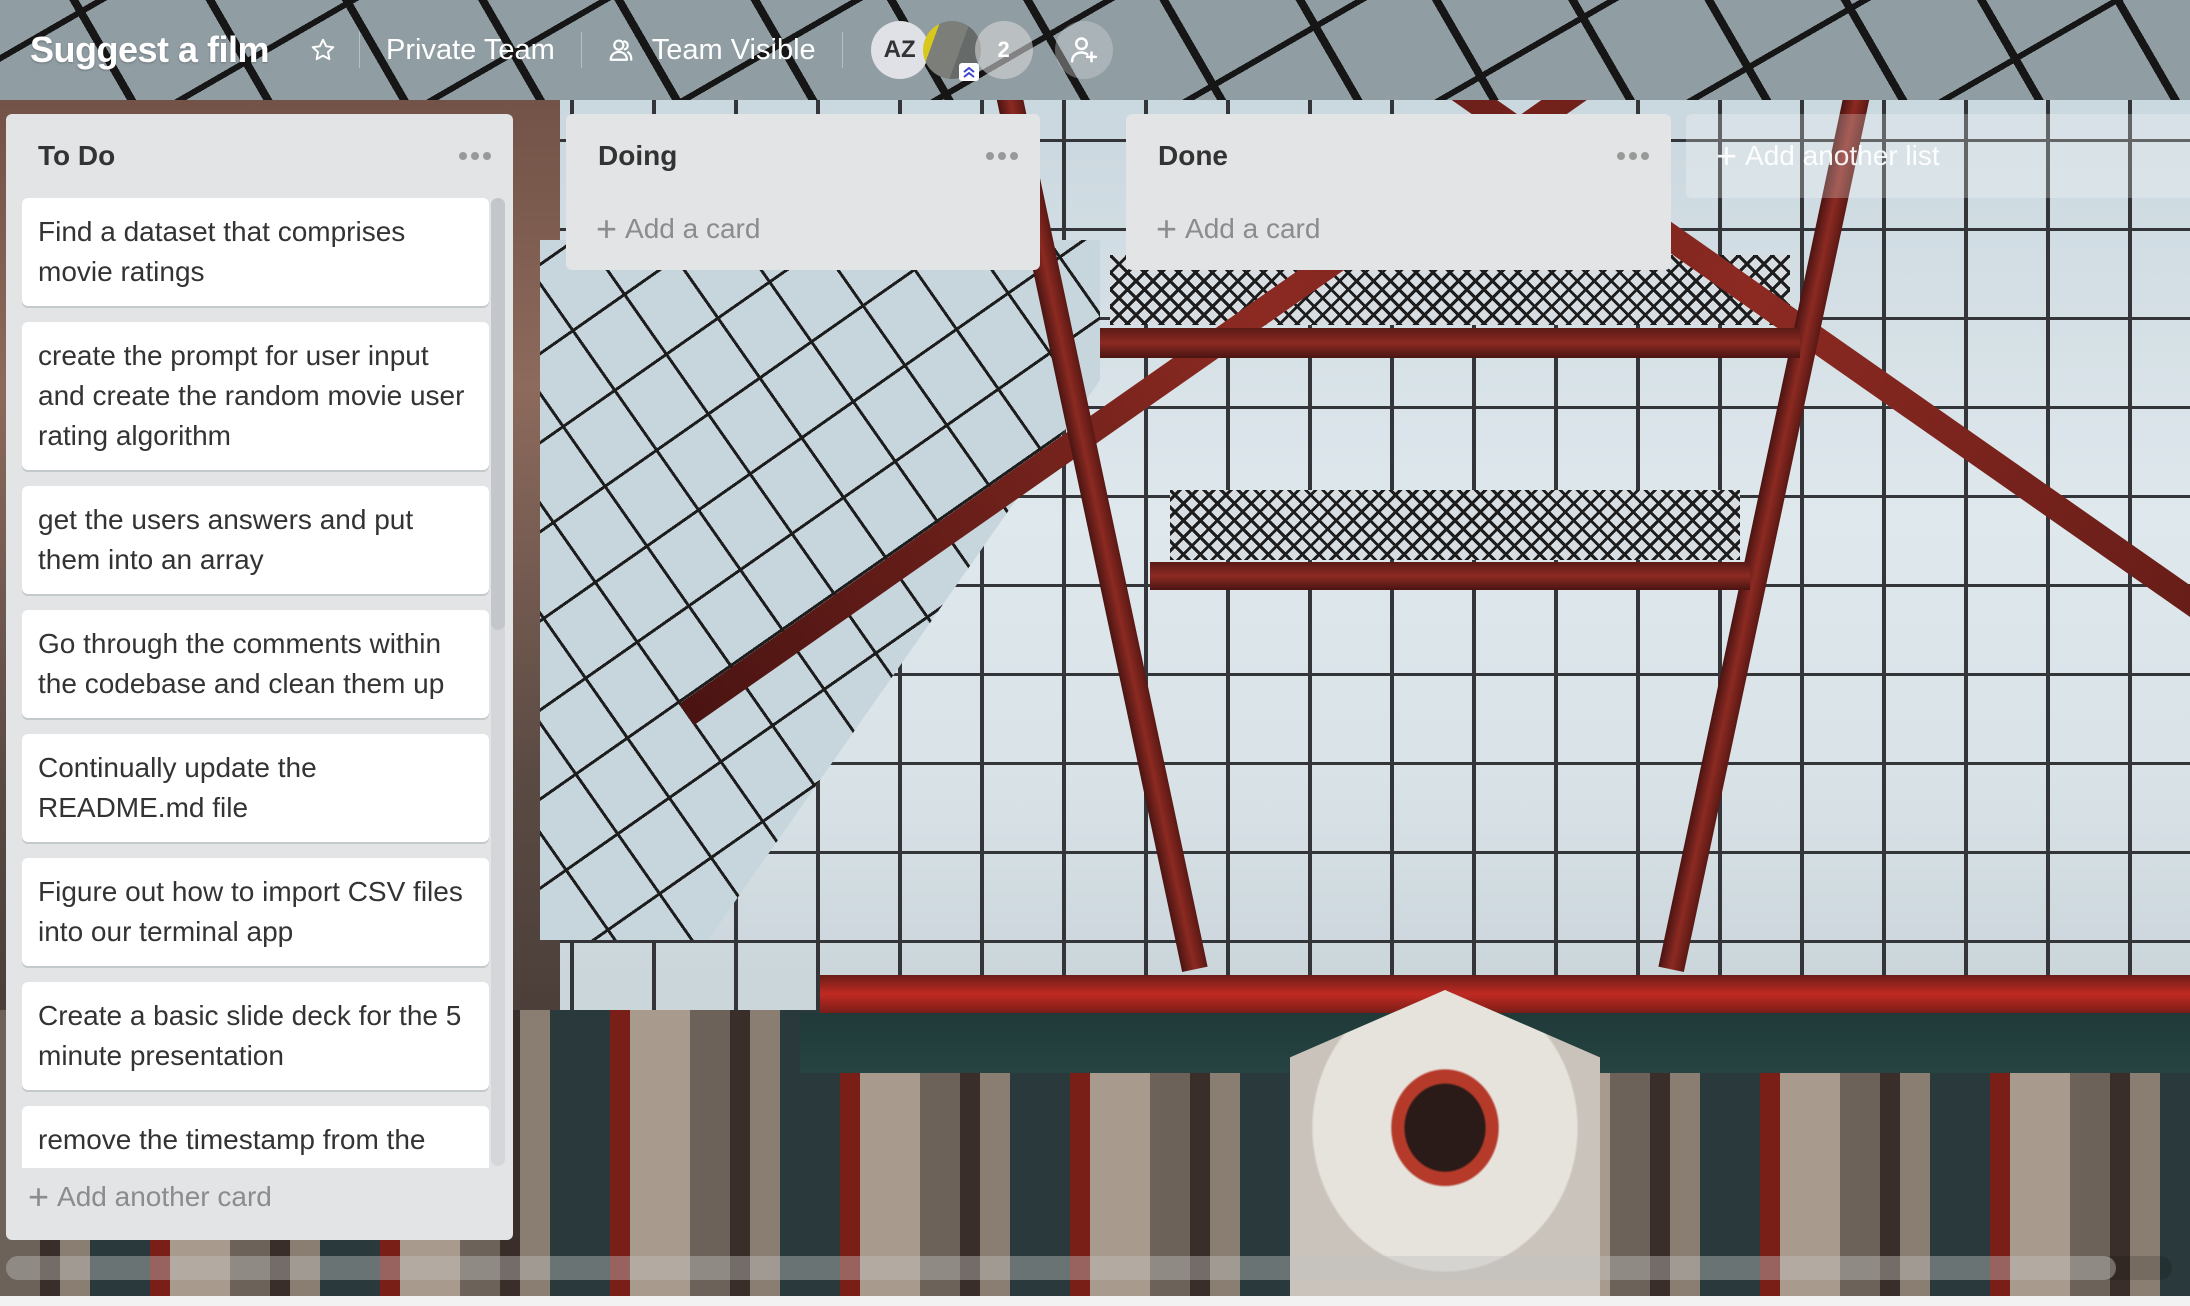 This screenshot has height=1306, width=2190. What do you see at coordinates (637, 156) in the screenshot?
I see `list-title: Doing` at bounding box center [637, 156].